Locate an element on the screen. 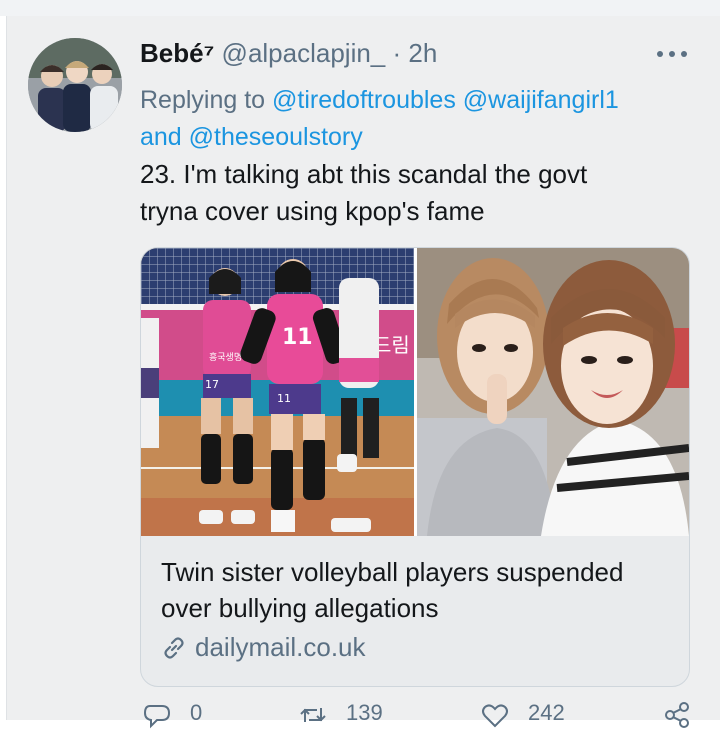  top-strip is located at coordinates (360, 8).